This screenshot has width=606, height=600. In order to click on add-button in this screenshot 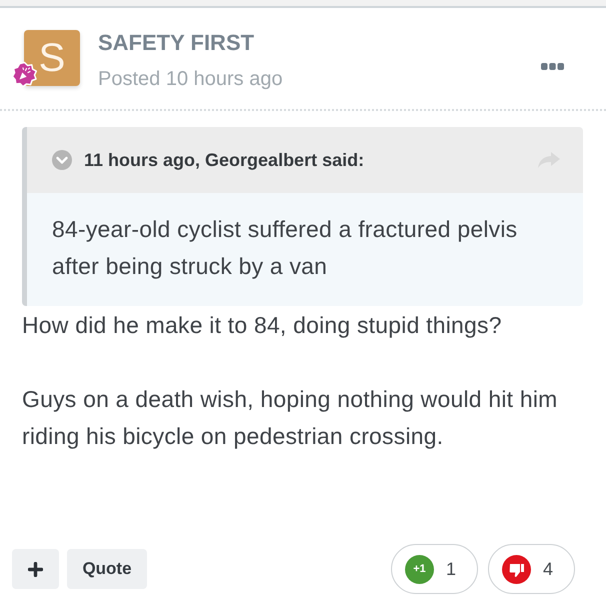, I will do `click(35, 569)`.